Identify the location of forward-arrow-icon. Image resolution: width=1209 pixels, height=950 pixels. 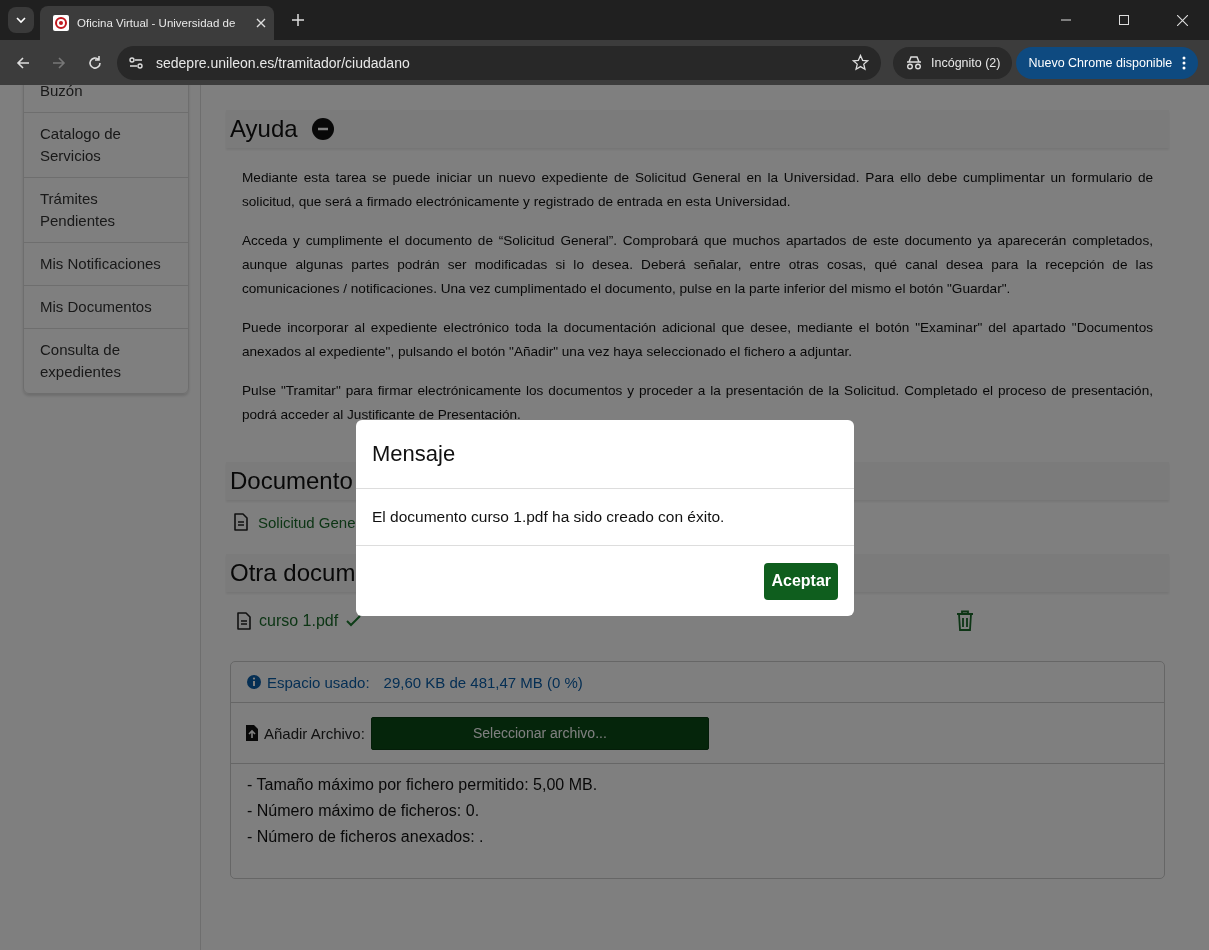
(59, 62).